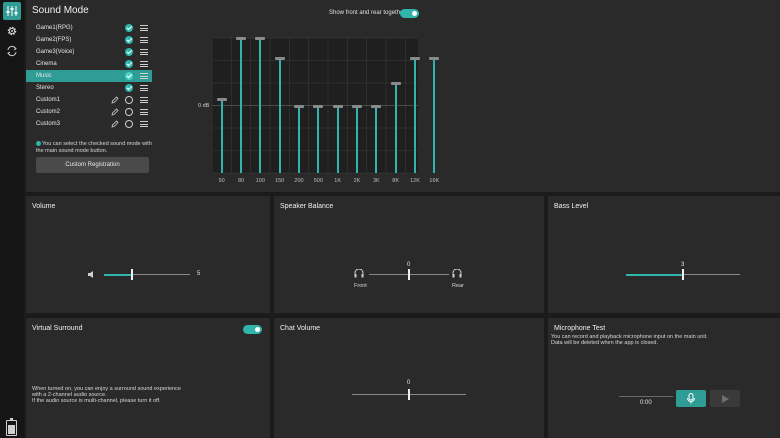 This screenshot has height=438, width=780. What do you see at coordinates (664, 254) in the screenshot?
I see `bass-level-card: Bass Level 3` at bounding box center [664, 254].